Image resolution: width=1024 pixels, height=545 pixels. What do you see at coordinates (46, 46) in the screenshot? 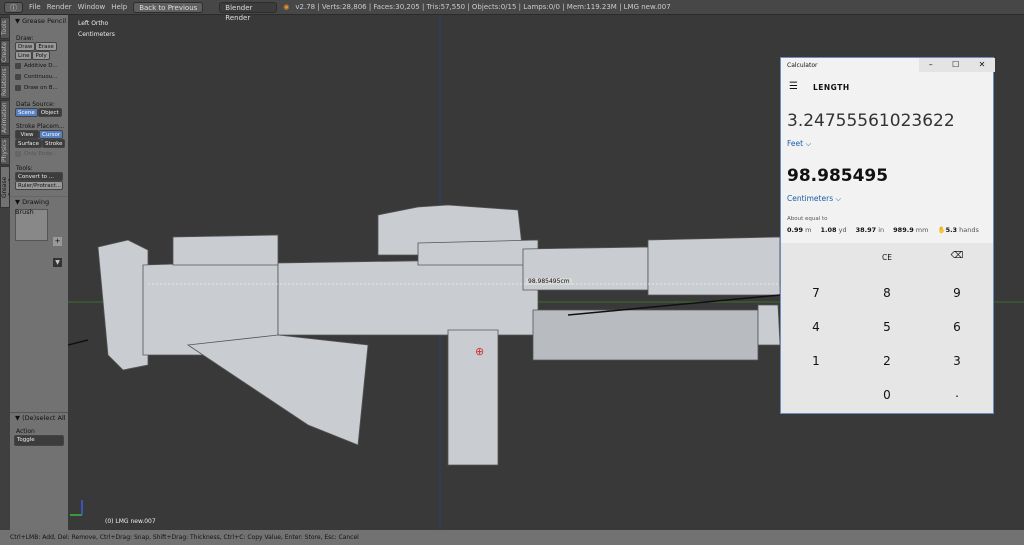
I see `erase-button: Erase` at bounding box center [46, 46].